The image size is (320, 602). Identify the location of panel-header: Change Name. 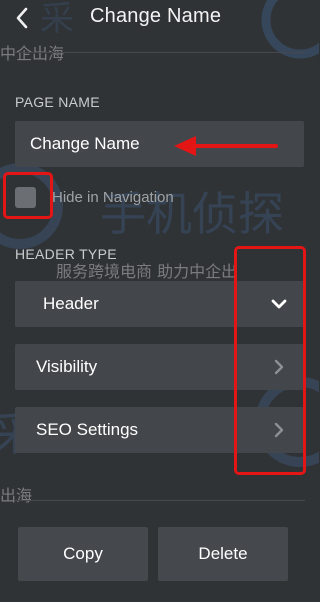
(159, 18).